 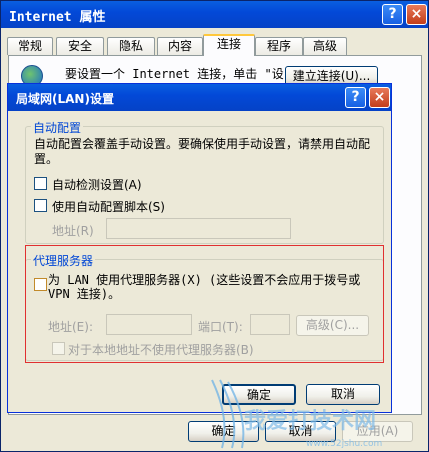 What do you see at coordinates (392, 14) in the screenshot?
I see `outer-help-button: ?` at bounding box center [392, 14].